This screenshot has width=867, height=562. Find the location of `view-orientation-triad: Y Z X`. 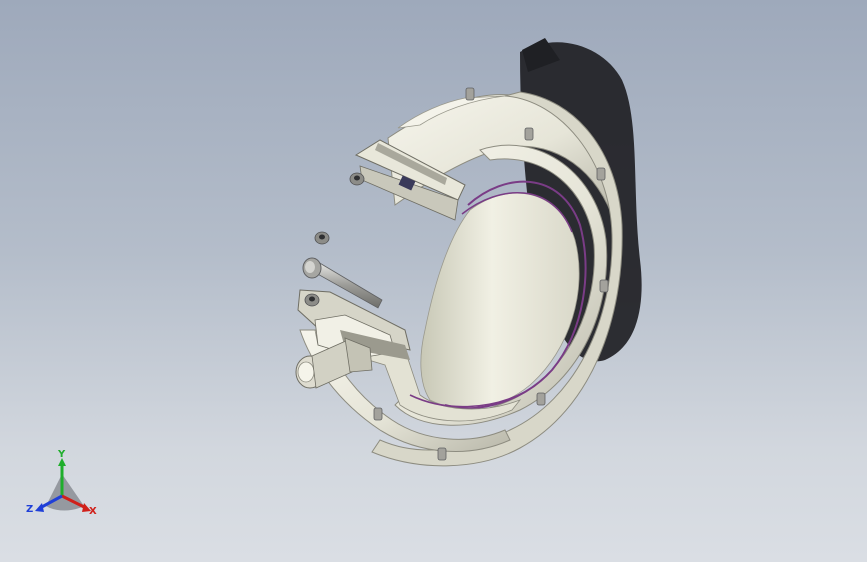

view-orientation-triad: Y Z X is located at coordinates (67, 486).